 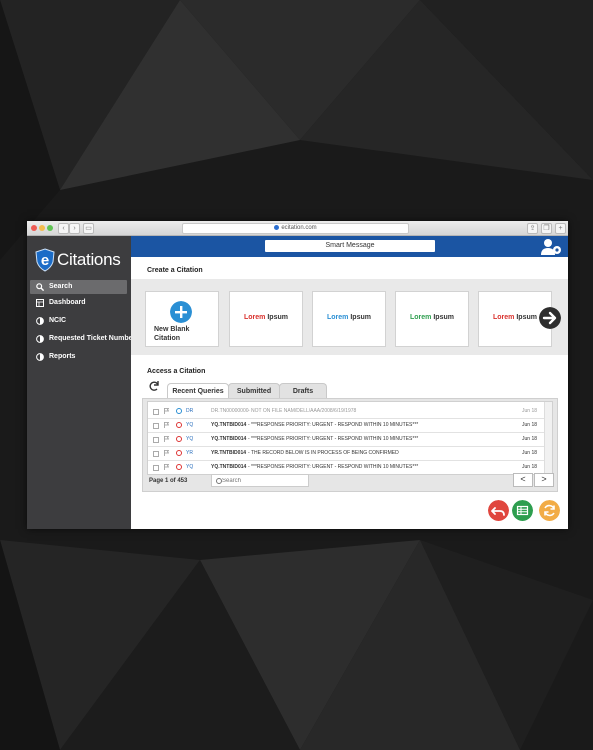 I want to click on tab-submitted: Submitted, so click(x=254, y=391).